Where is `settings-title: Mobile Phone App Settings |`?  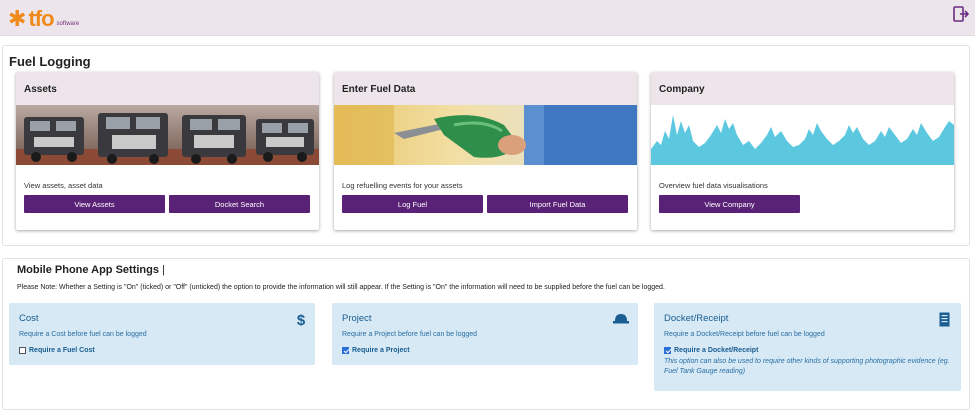
settings-title: Mobile Phone App Settings | is located at coordinates (91, 270).